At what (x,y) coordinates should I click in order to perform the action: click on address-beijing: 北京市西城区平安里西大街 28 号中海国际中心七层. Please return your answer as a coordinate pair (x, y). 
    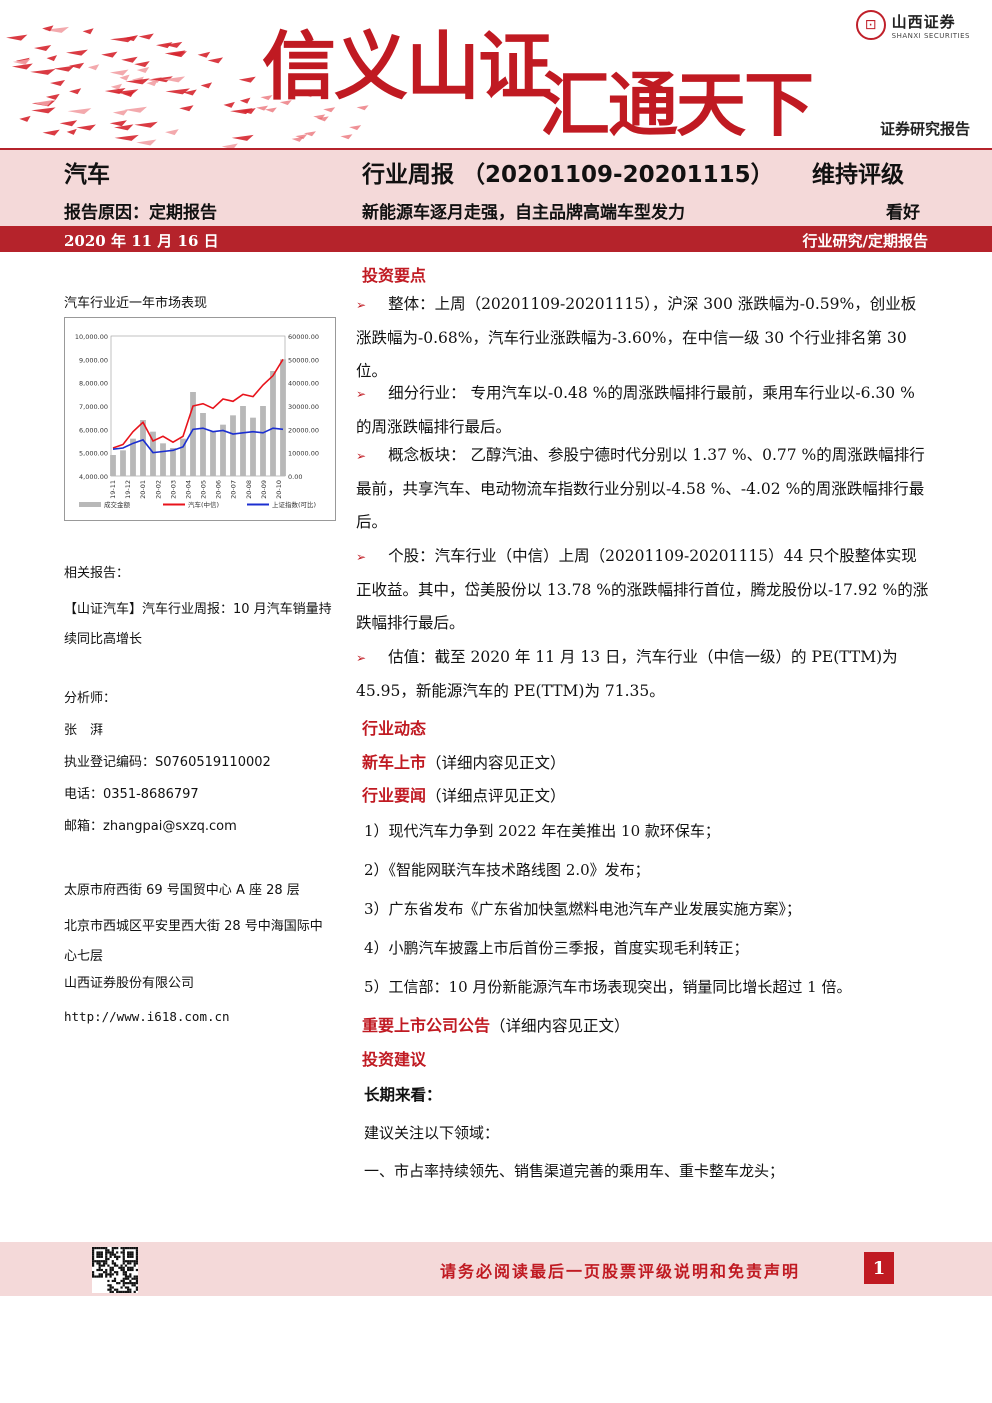
    Looking at the image, I should click on (193, 941).